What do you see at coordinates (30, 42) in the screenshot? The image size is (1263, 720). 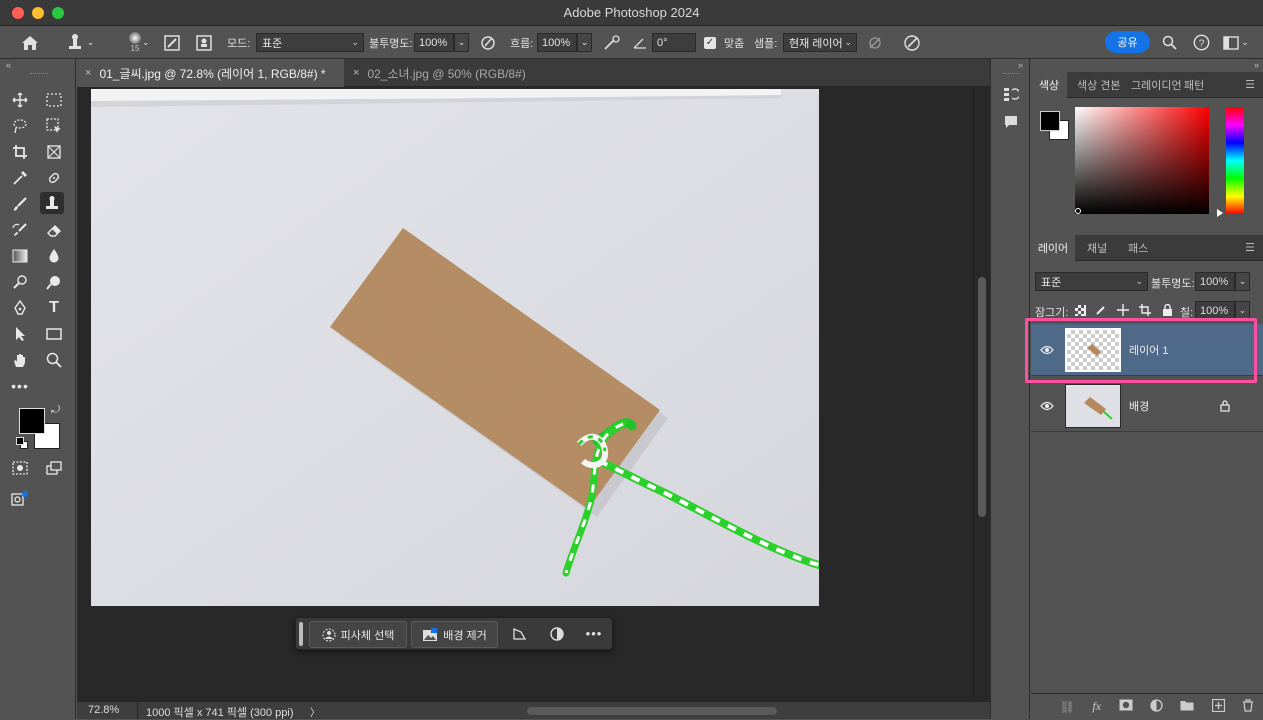 I see `home-icon` at bounding box center [30, 42].